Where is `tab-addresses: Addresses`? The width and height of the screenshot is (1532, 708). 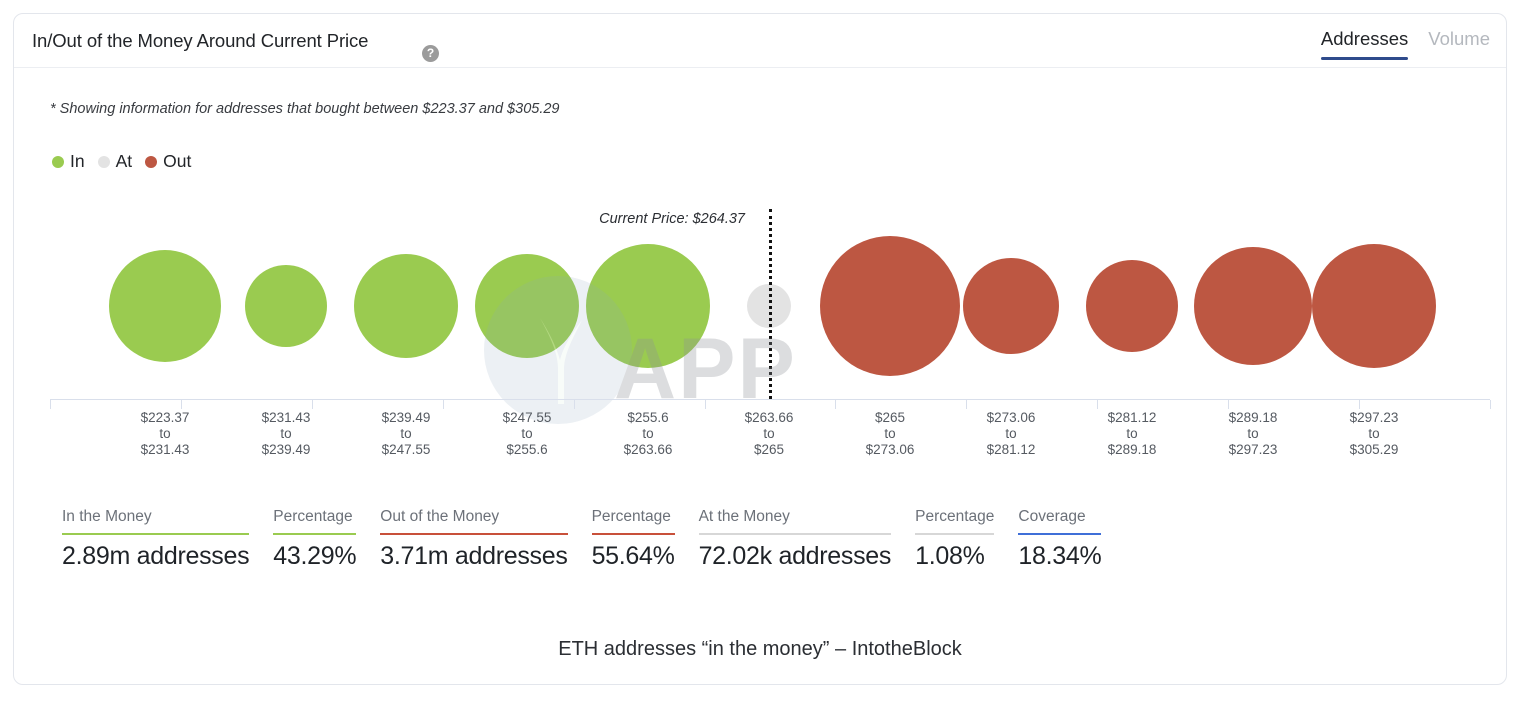
tab-addresses: Addresses is located at coordinates (1364, 44).